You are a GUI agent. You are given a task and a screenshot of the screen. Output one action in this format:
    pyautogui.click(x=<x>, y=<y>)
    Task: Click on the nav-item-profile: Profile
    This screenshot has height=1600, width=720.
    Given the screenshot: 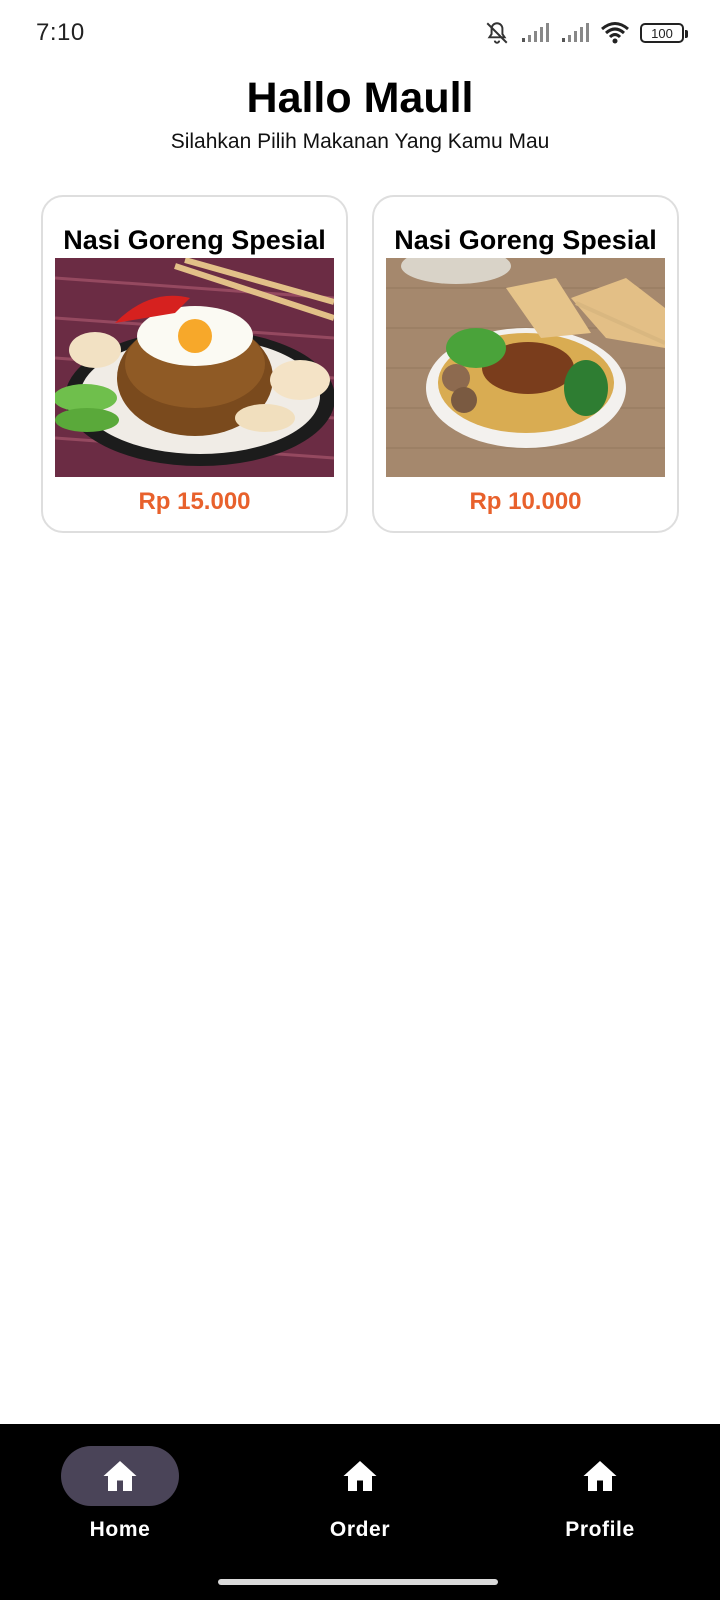 What is the action you would take?
    pyautogui.click(x=600, y=1494)
    